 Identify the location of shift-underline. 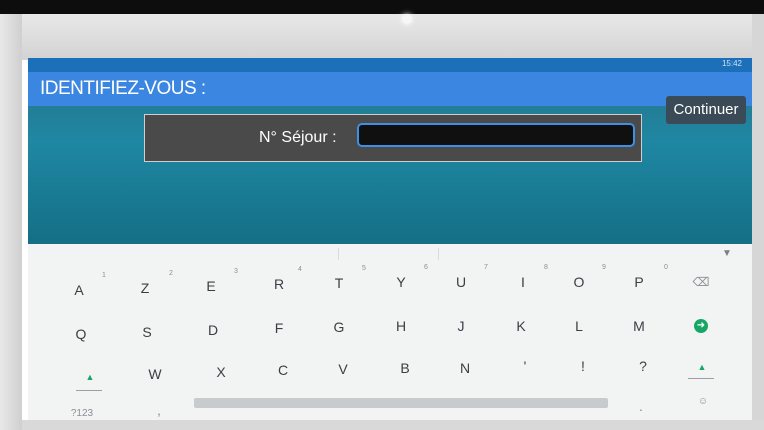
(89, 390).